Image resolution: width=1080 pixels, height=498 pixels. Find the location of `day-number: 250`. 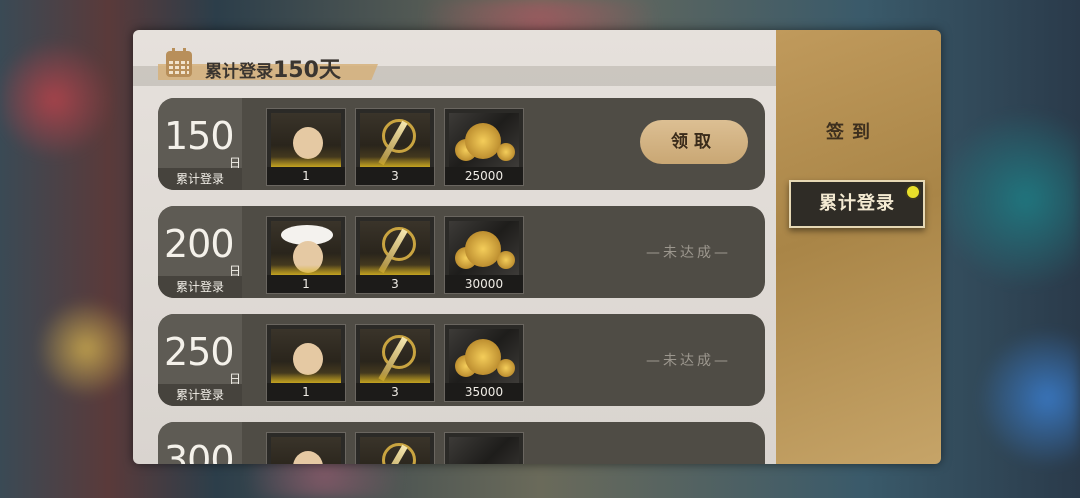

day-number: 250 is located at coordinates (199, 352).